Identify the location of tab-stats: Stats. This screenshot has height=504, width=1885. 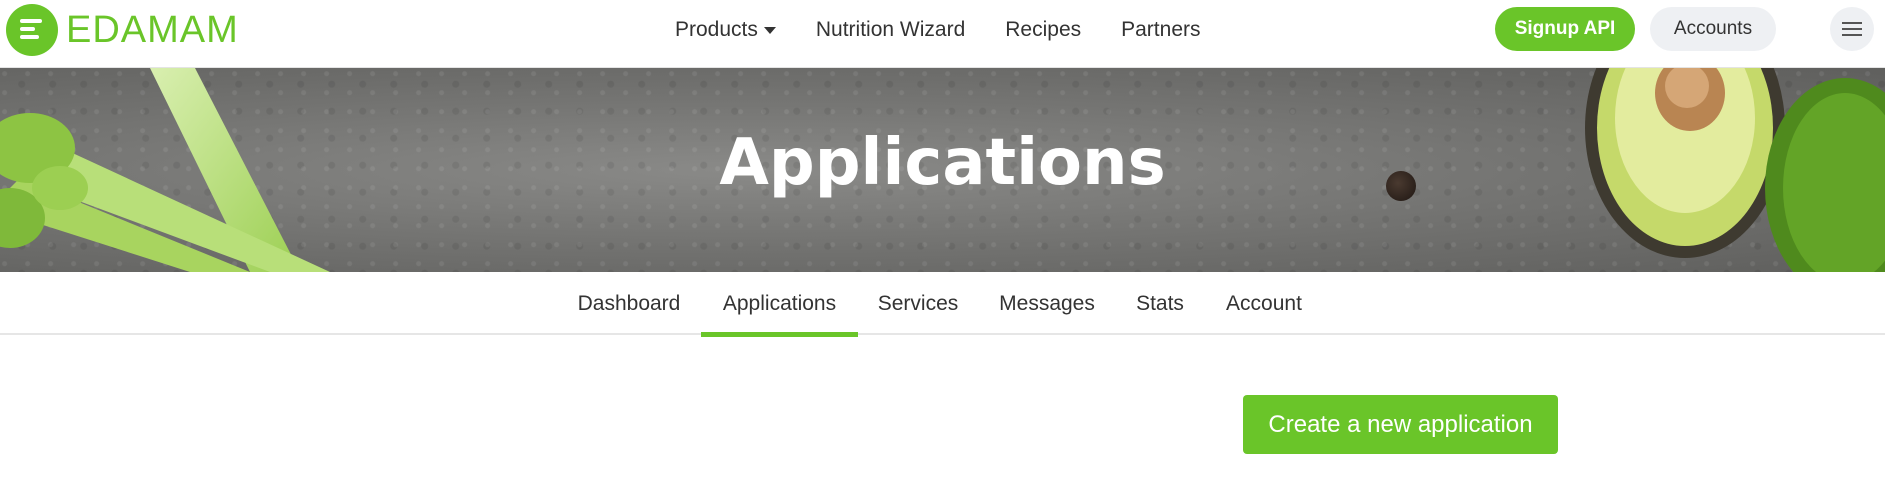
(1160, 303).